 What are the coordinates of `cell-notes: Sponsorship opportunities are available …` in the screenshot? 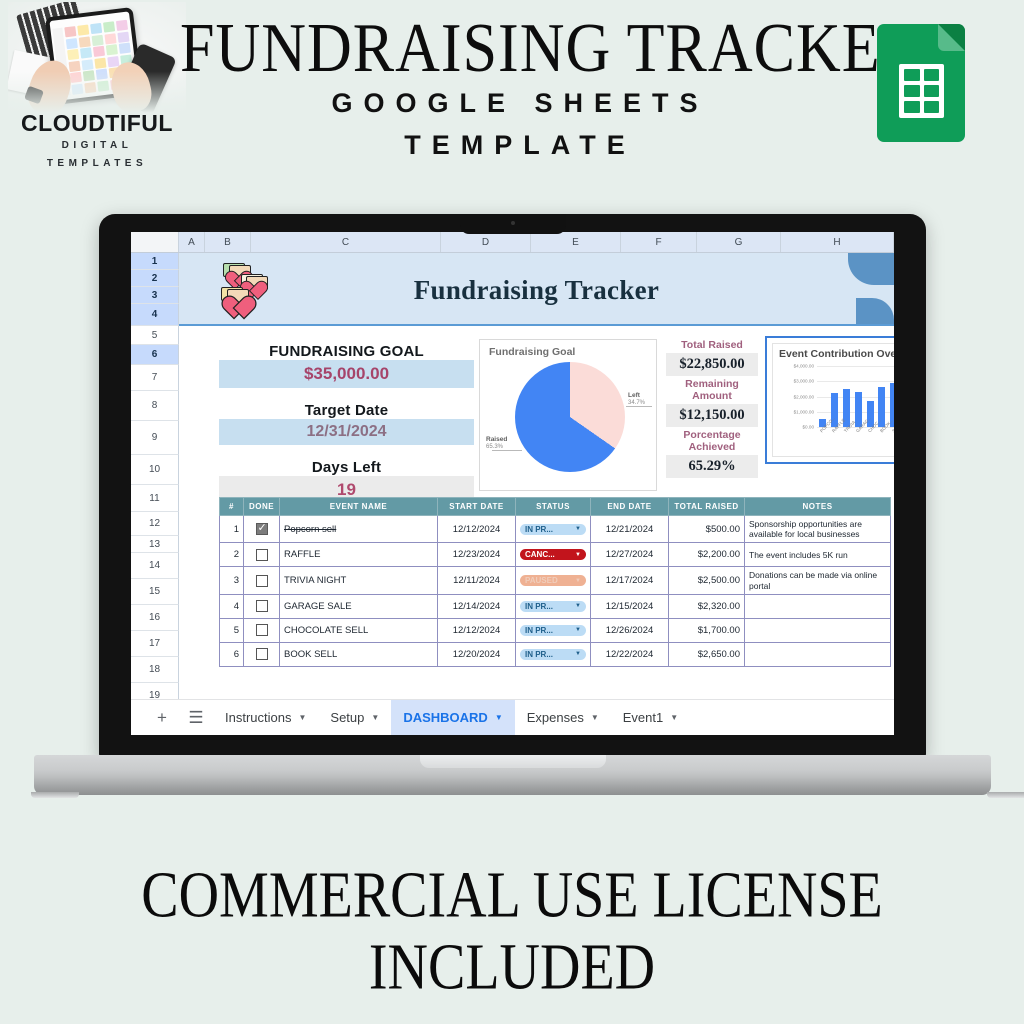 It's located at (817, 529).